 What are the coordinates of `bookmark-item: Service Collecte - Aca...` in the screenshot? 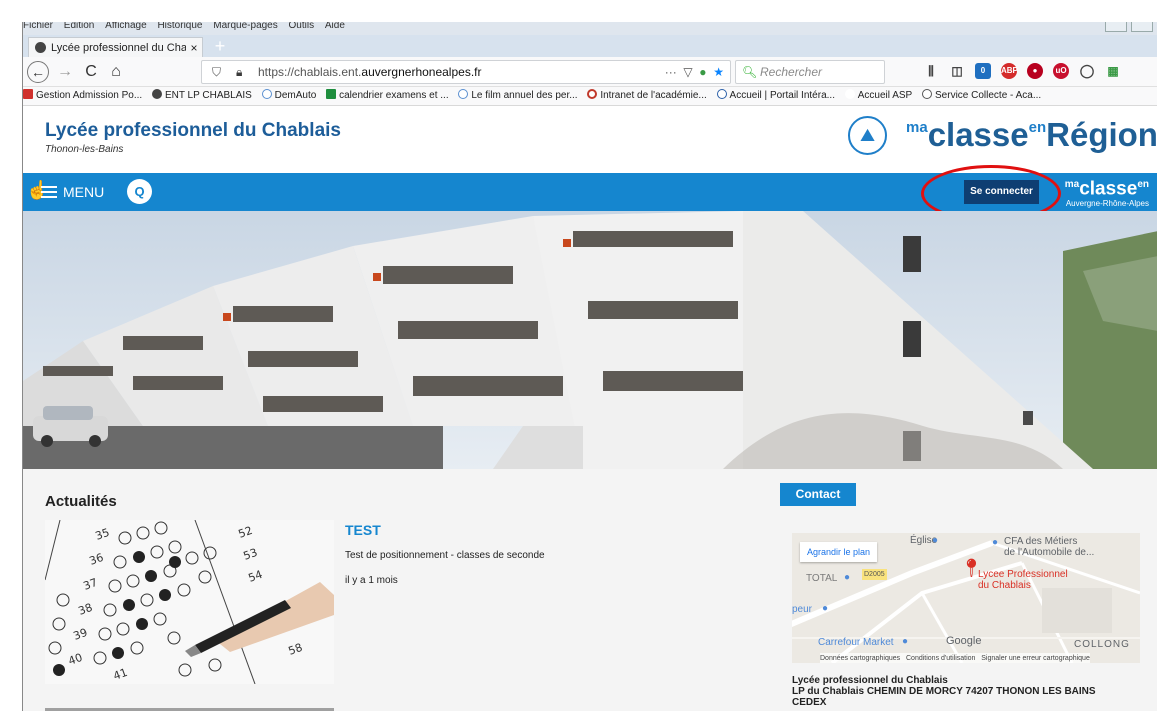 It's located at (981, 96).